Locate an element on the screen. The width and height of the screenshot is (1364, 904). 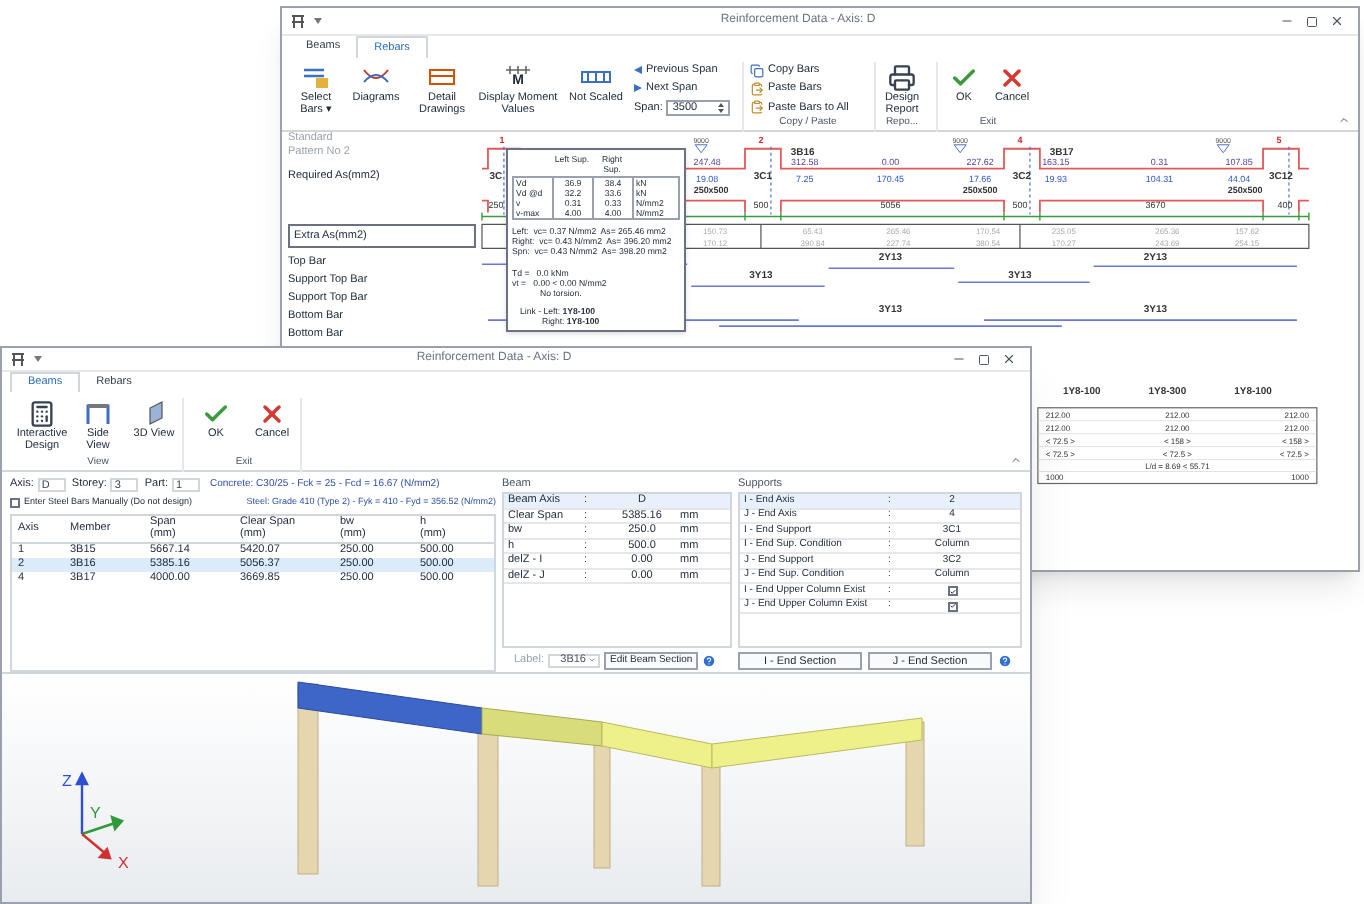
y-axis-arrow is located at coordinates (102, 825).